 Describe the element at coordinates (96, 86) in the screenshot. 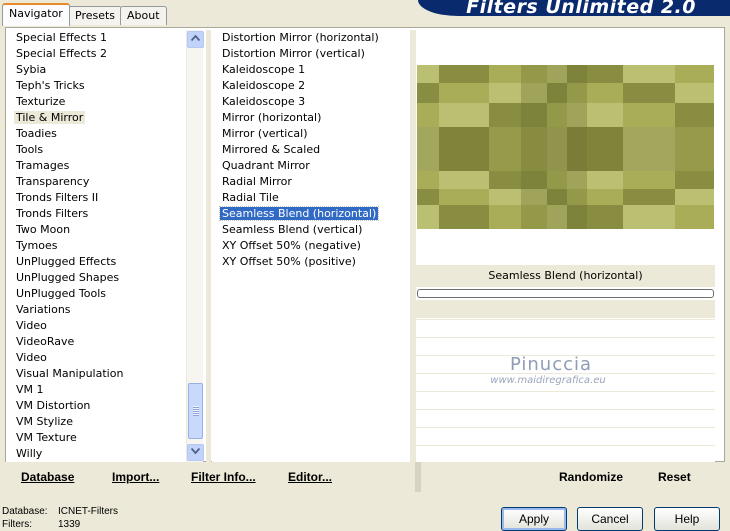

I see `category-list-item: Teph's Tricks` at that location.